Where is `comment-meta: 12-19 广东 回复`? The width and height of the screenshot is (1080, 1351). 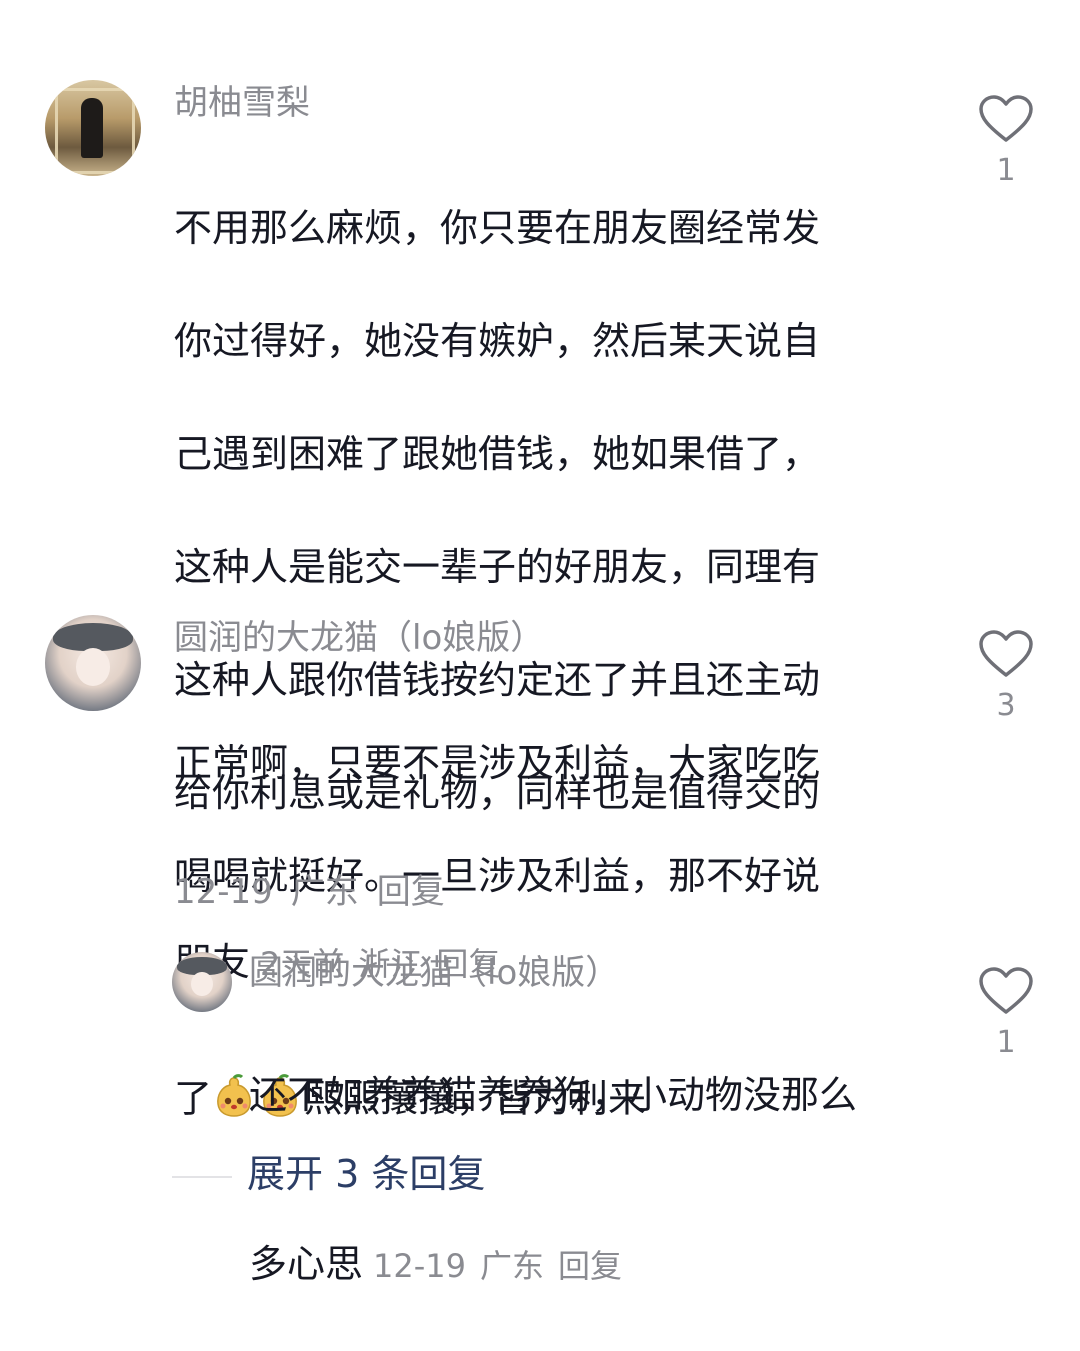
comment-meta: 12-19 广东 回复 is located at coordinates (318, 888).